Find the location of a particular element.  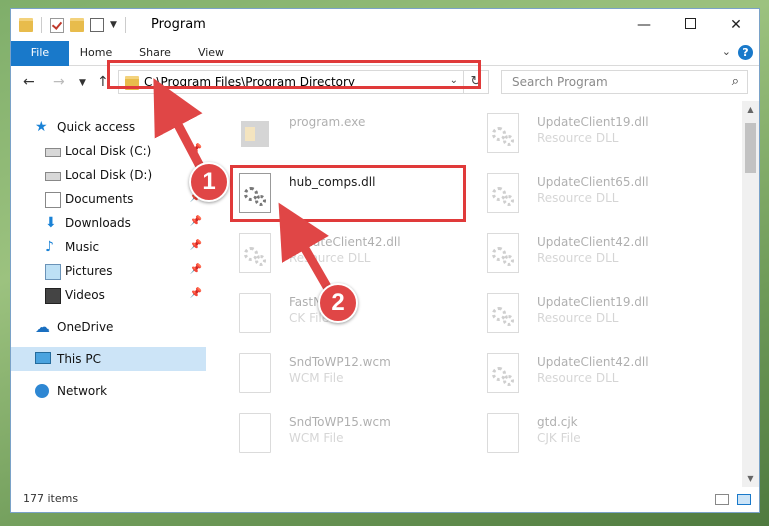

address-bar-highlight is located at coordinates (294, 74).